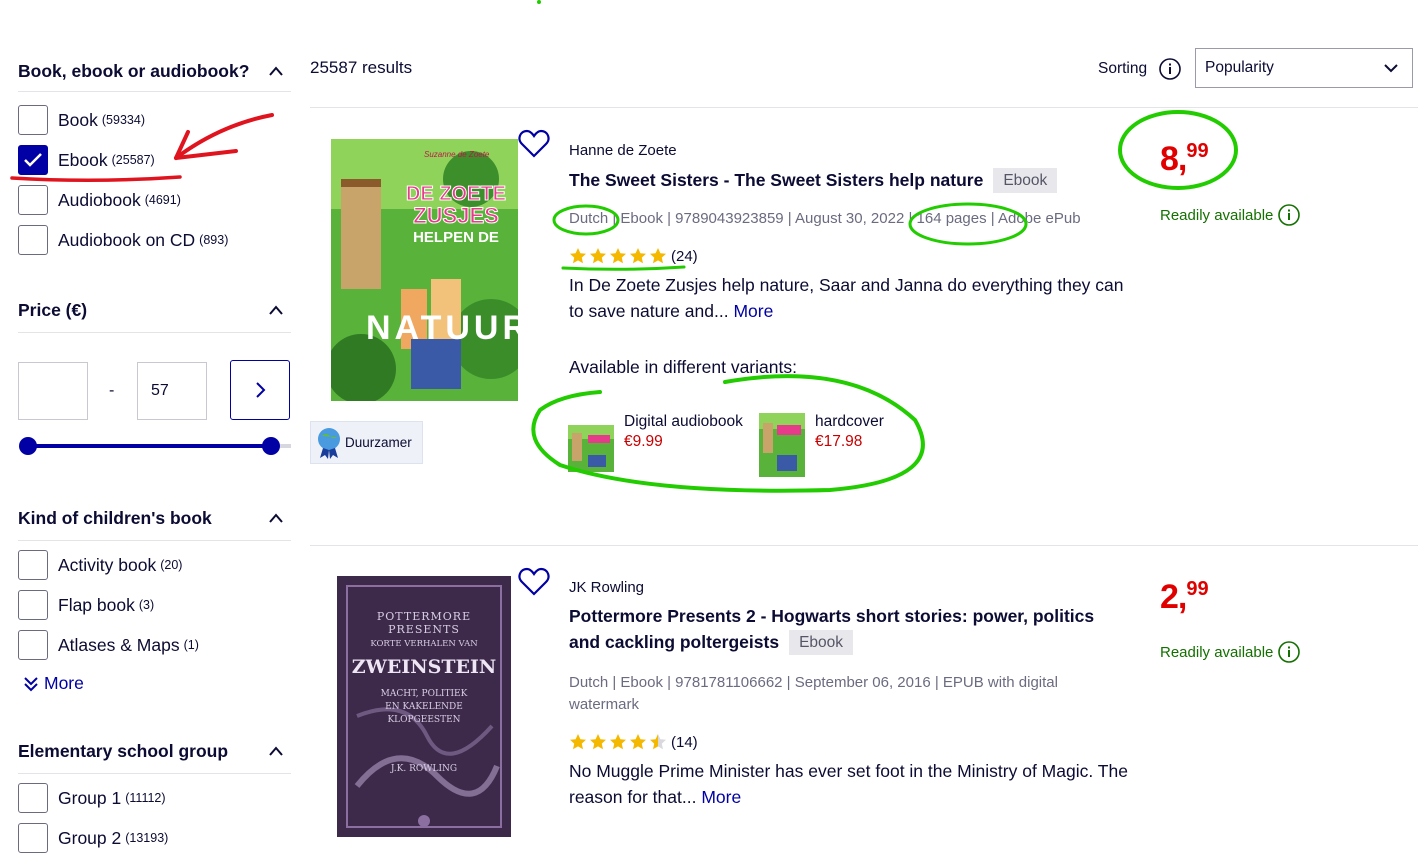  What do you see at coordinates (123, 120) in the screenshot?
I see `option-count: (59334)` at bounding box center [123, 120].